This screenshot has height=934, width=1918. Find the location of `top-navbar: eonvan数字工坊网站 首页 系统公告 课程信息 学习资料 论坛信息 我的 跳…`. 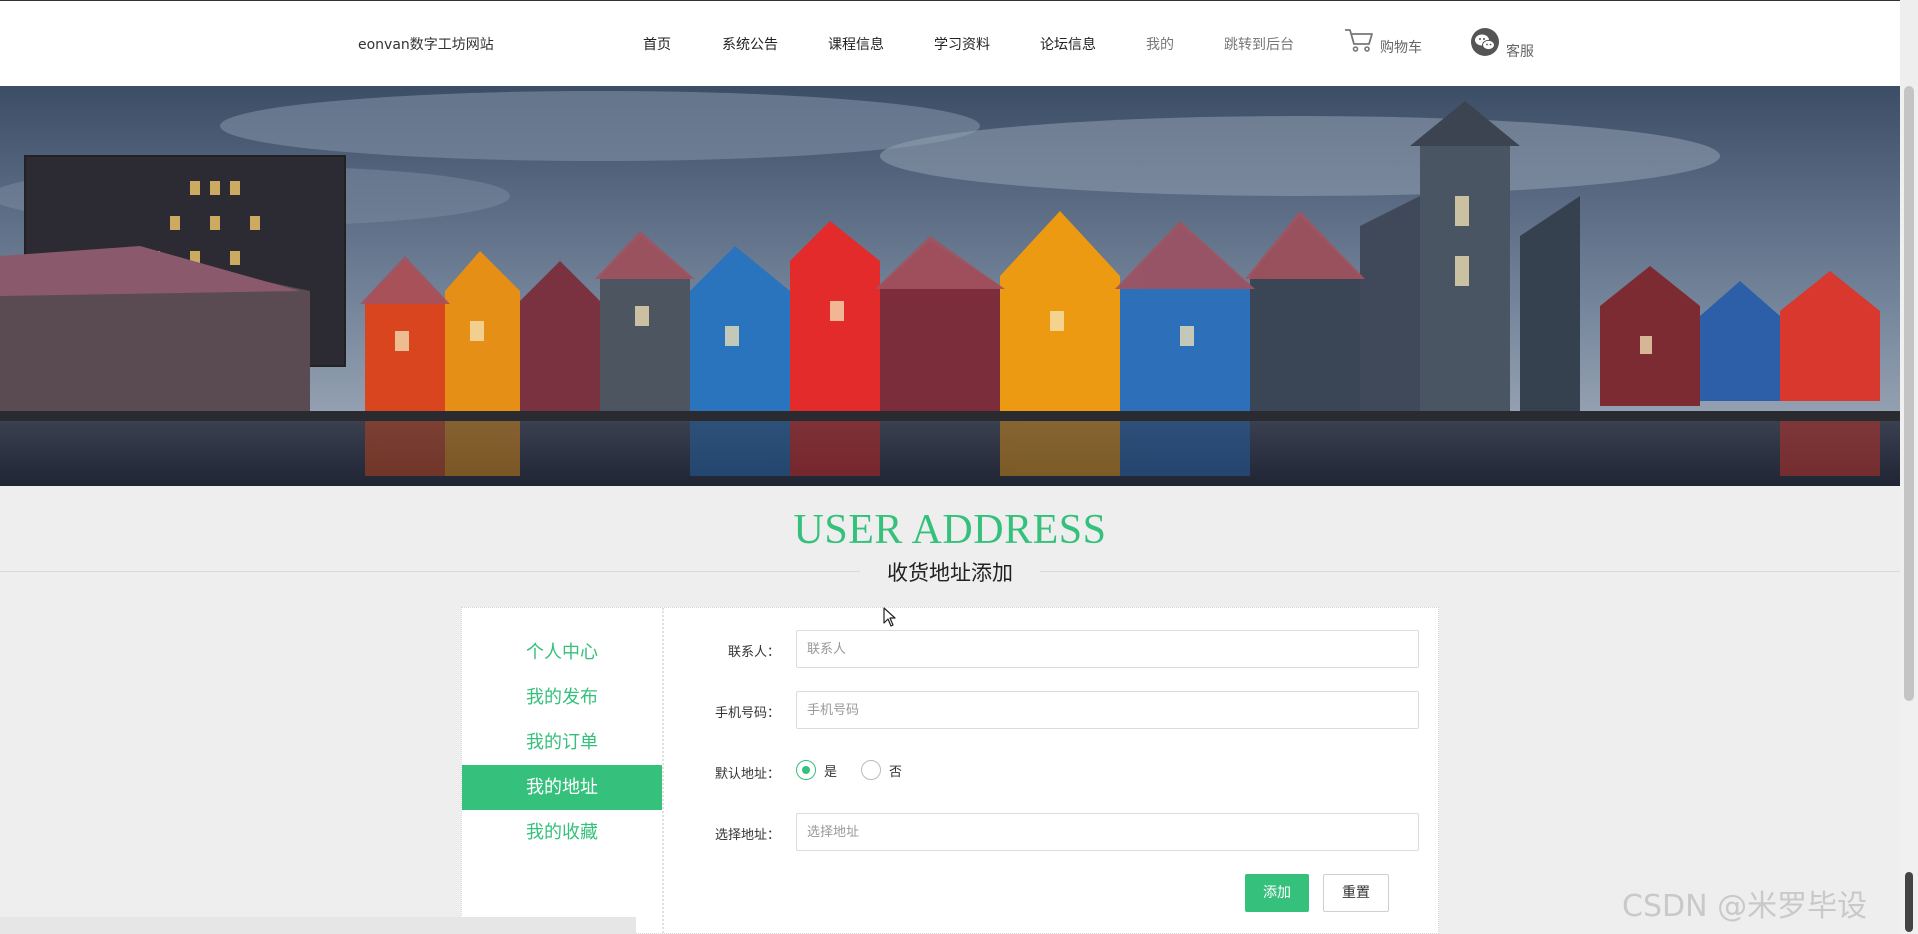

top-navbar: eonvan数字工坊网站 首页 系统公告 课程信息 学习资料 论坛信息 我的 跳… is located at coordinates (950, 43).